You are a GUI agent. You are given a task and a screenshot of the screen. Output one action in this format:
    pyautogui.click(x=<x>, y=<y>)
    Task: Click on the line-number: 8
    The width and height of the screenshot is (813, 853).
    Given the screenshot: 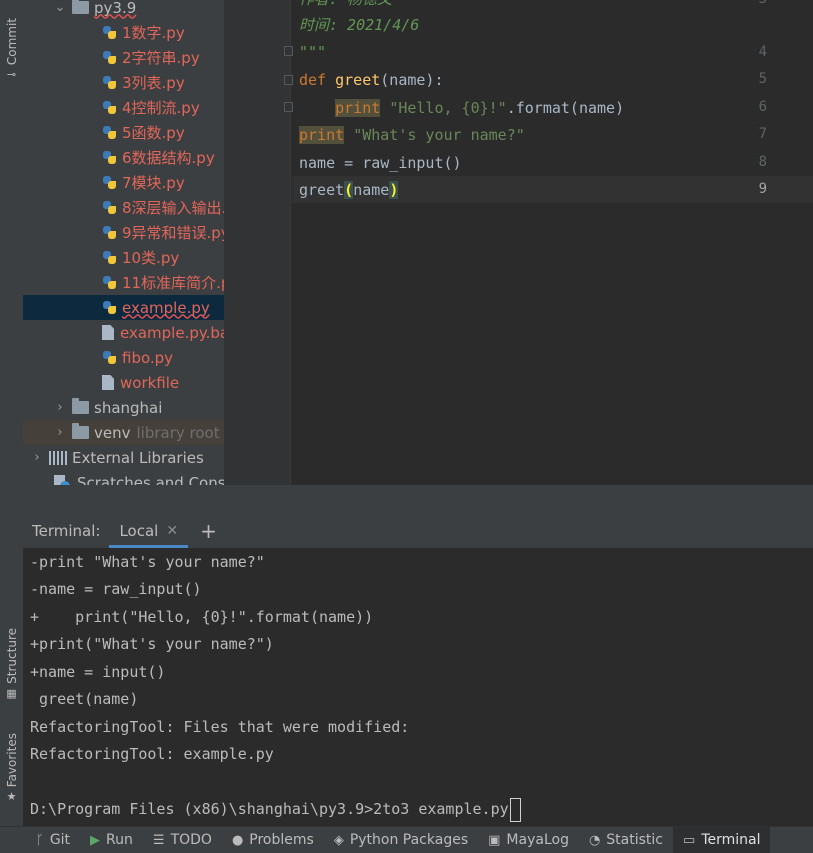 What is the action you would take?
    pyautogui.click(x=762, y=162)
    